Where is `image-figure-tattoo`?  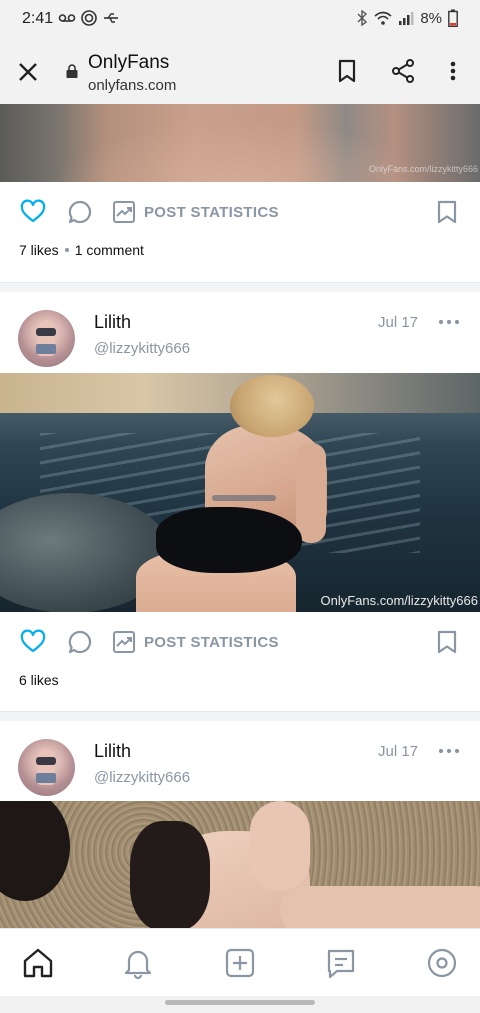
image-figure-tattoo is located at coordinates (244, 498).